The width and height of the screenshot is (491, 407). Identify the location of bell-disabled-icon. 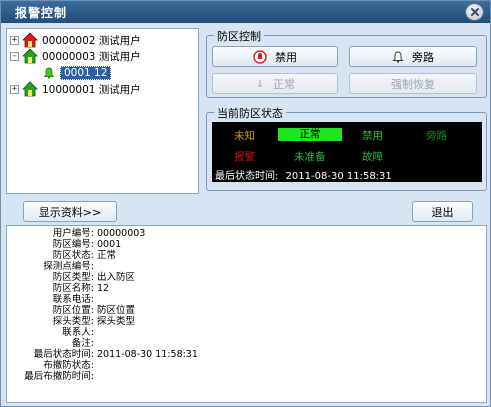
(260, 83).